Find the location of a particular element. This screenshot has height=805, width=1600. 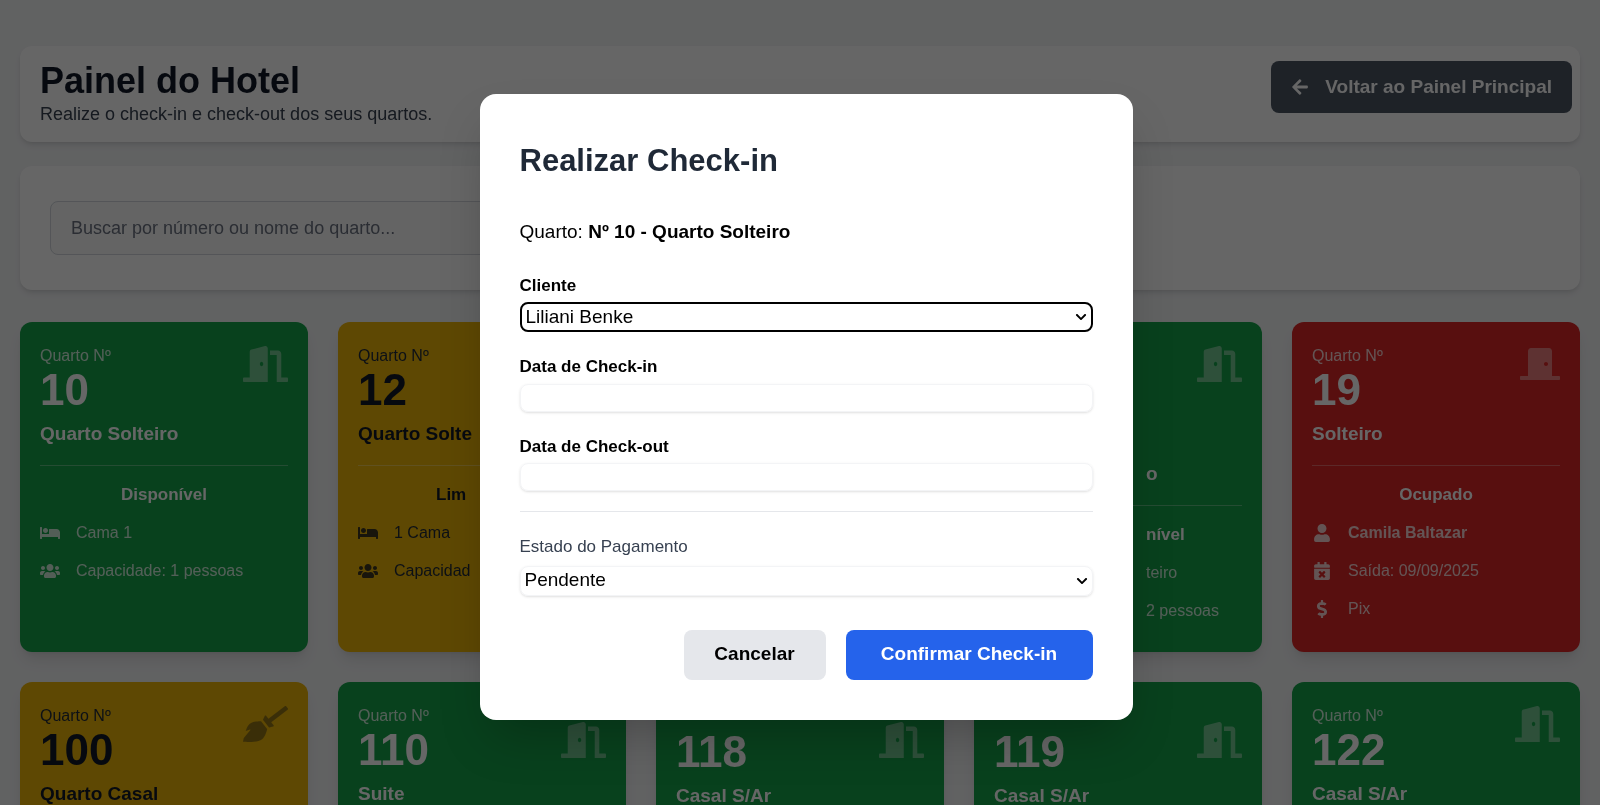

room-detail: 2 pessoas is located at coordinates (1182, 611).